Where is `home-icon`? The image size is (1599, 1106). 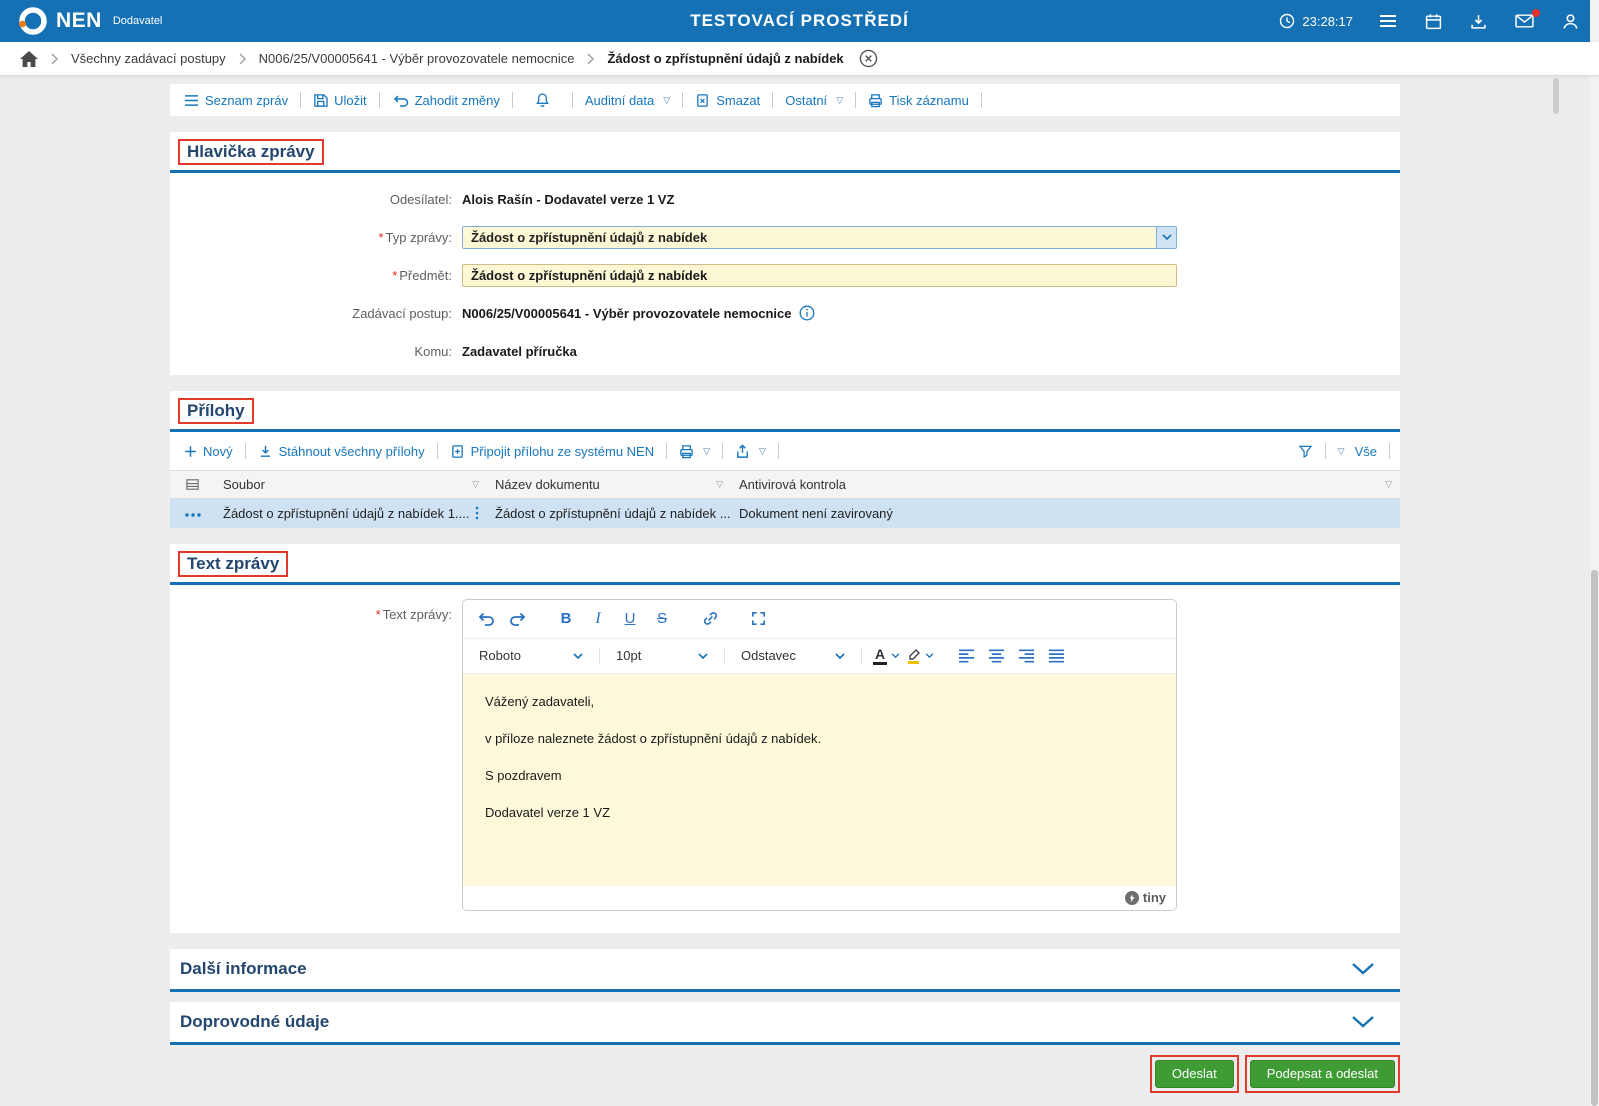
home-icon is located at coordinates (29, 58).